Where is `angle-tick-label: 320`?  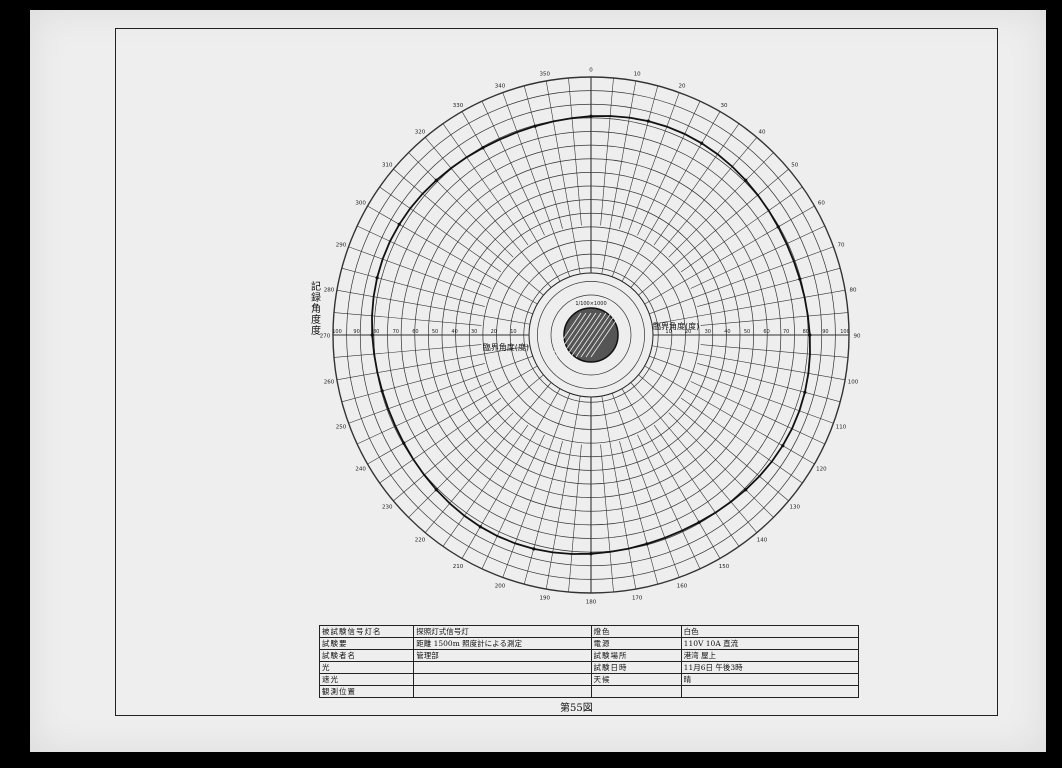
angle-tick-label: 320 is located at coordinates (420, 133).